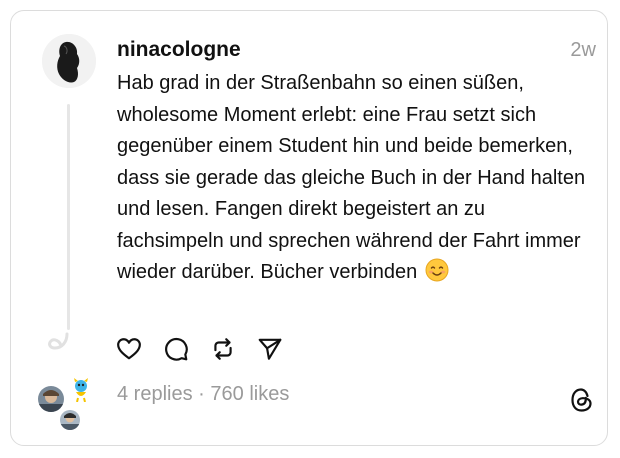 The height and width of the screenshot is (458, 620). Describe the element at coordinates (155, 394) in the screenshot. I see `replies-count: 4 replies` at that location.